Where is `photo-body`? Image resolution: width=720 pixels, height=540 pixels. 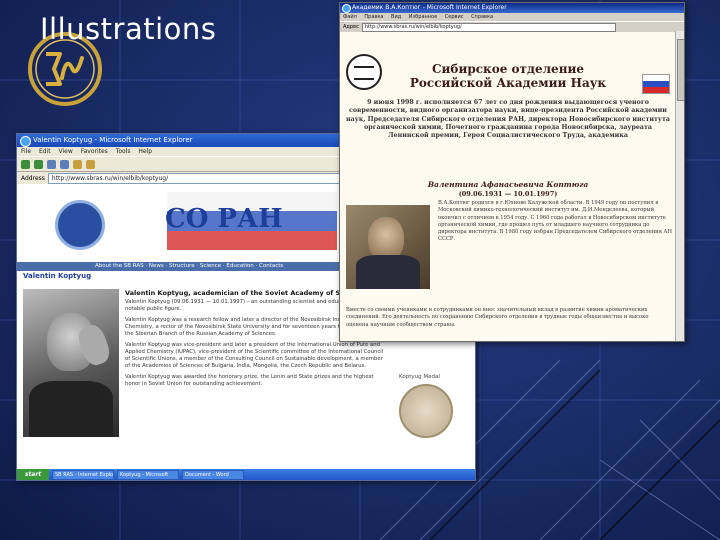
photo-body is located at coordinates (388, 272).